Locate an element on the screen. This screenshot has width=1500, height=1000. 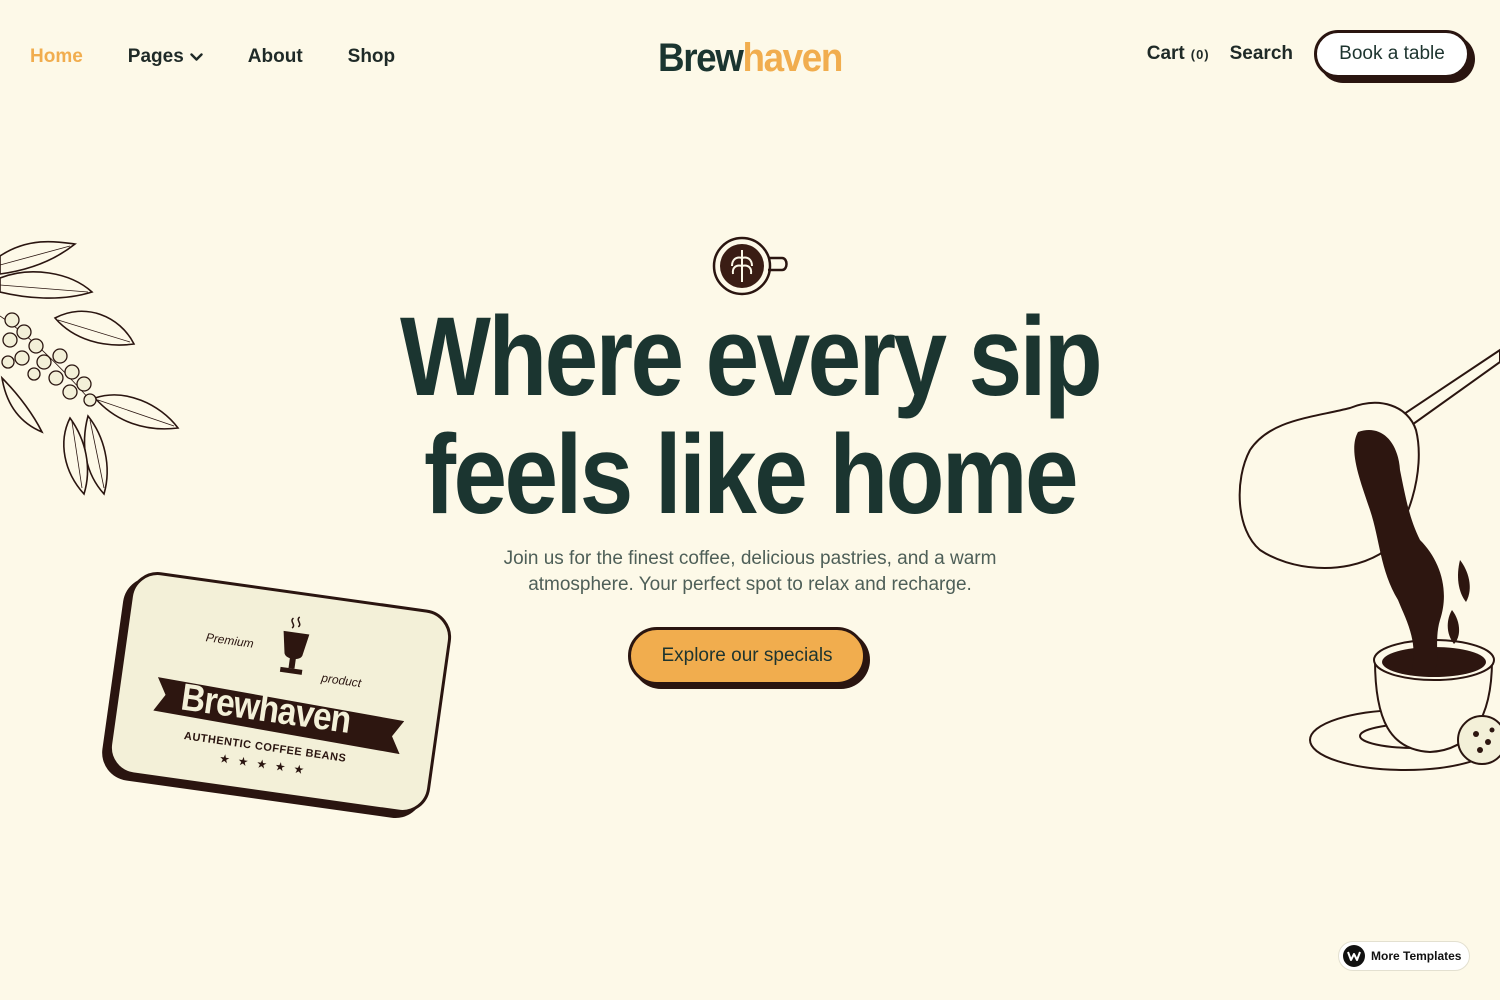
webflow-logo-icon is located at coordinates (1354, 956).